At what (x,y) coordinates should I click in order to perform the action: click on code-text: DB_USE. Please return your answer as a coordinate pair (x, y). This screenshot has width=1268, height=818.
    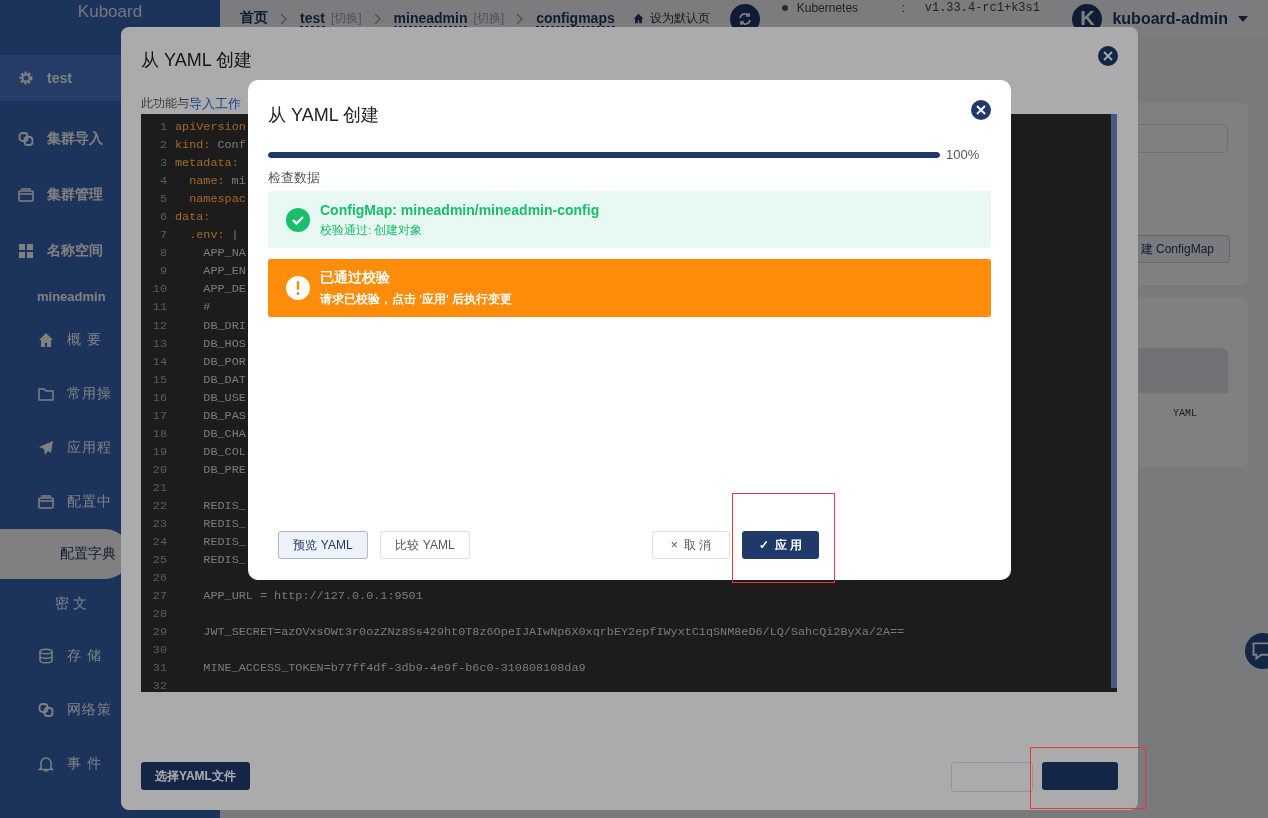
    Looking at the image, I should click on (224, 398).